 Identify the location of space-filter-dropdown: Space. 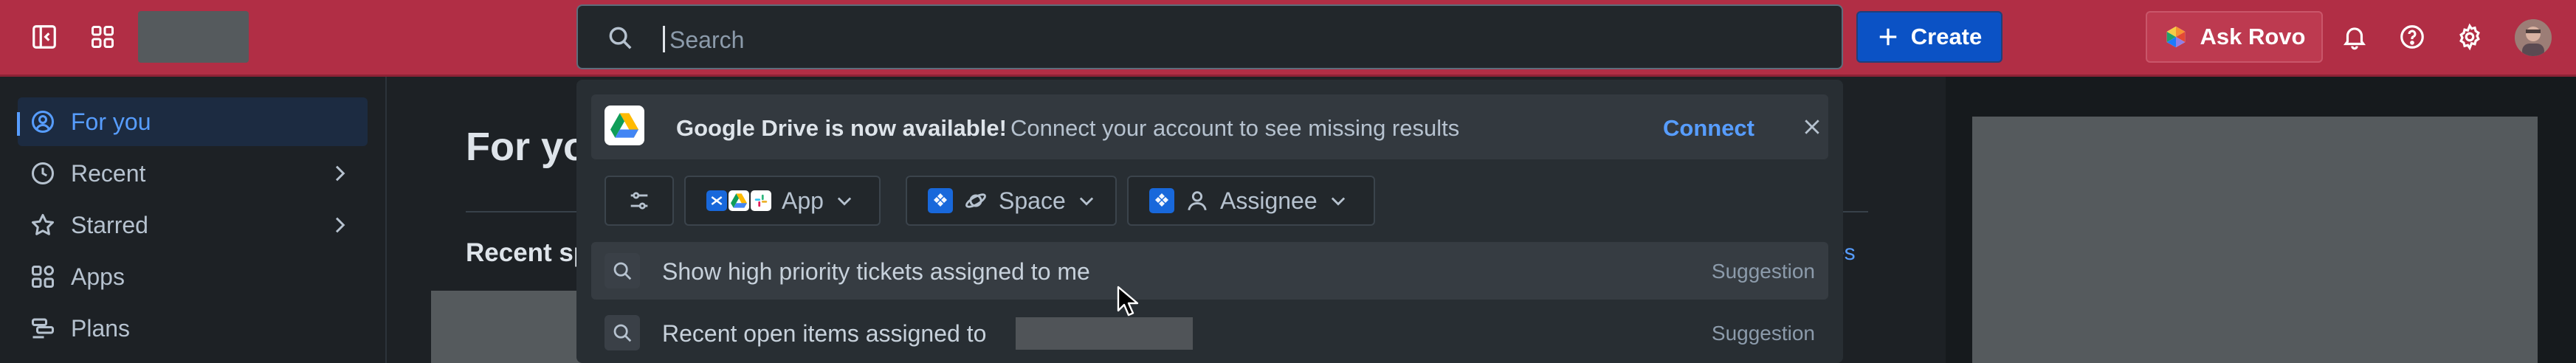
(1012, 201).